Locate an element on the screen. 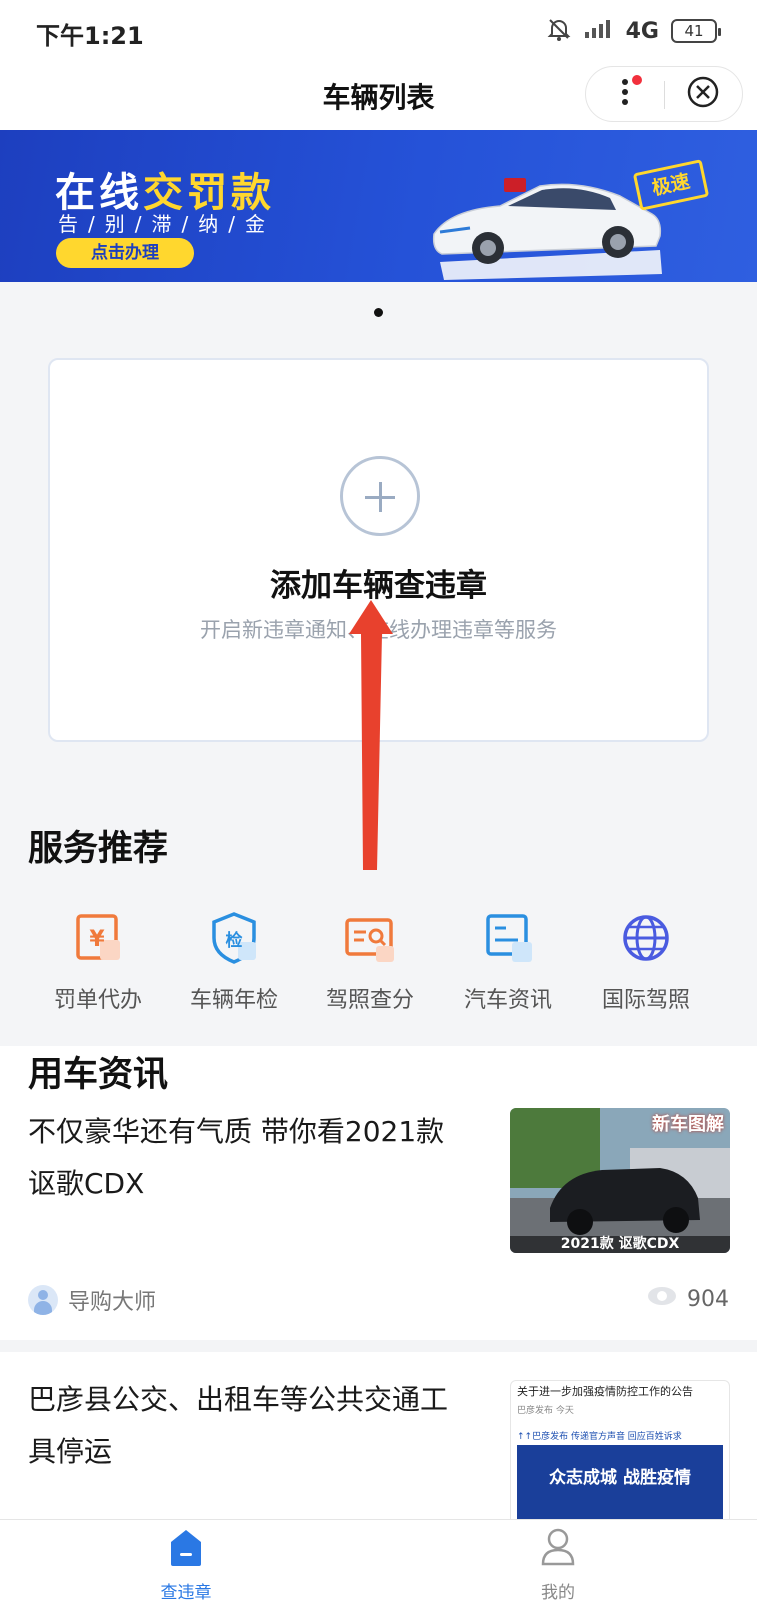 Image resolution: width=757 pixels, height=1600 pixels. service-label: 国际驾照 is located at coordinates (645, 1000).